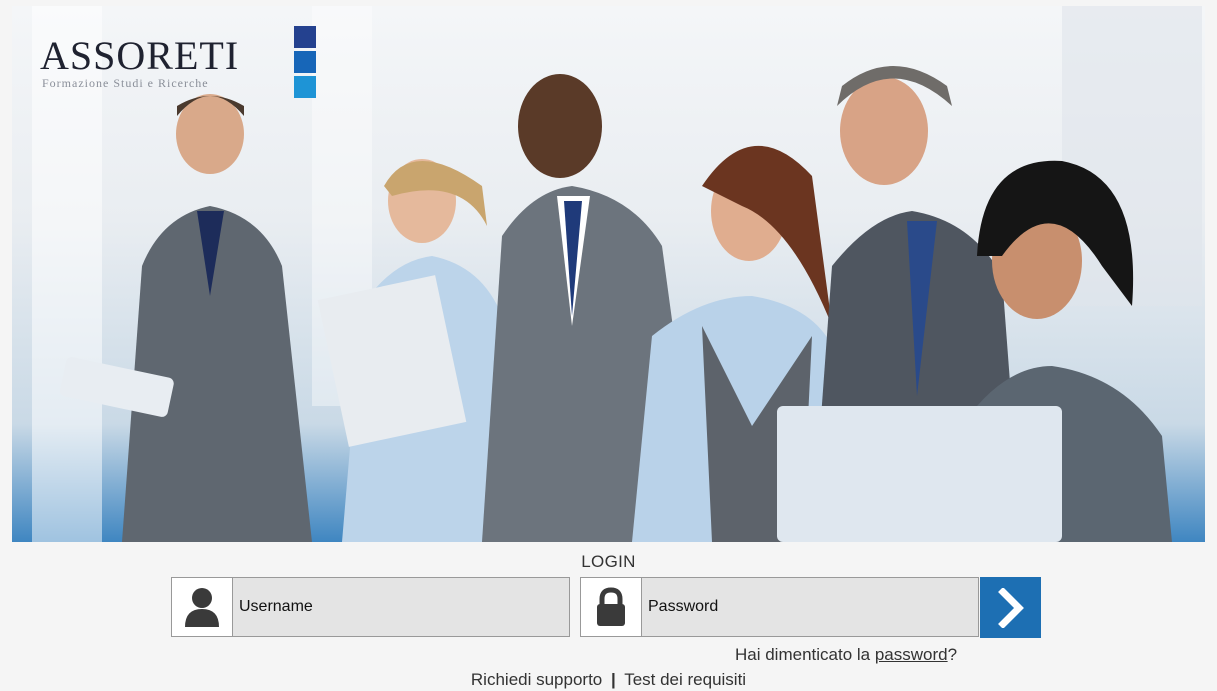 Image resolution: width=1217 pixels, height=691 pixels. I want to click on password-field, so click(779, 607).